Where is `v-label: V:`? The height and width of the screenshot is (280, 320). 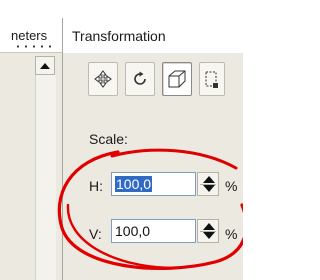
v-label: V: is located at coordinates (95, 234).